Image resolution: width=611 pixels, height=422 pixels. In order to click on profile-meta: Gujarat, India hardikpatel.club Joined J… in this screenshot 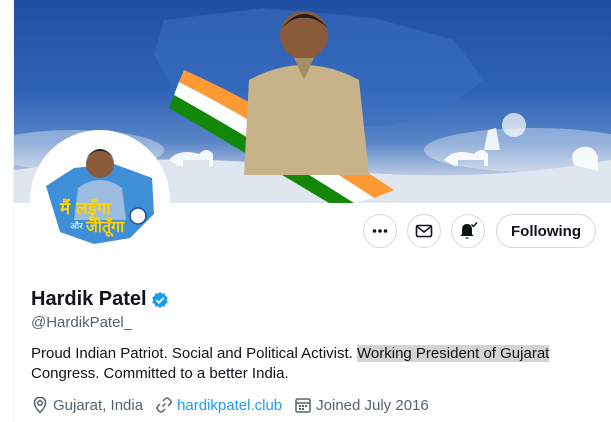, I will do `click(236, 405)`.